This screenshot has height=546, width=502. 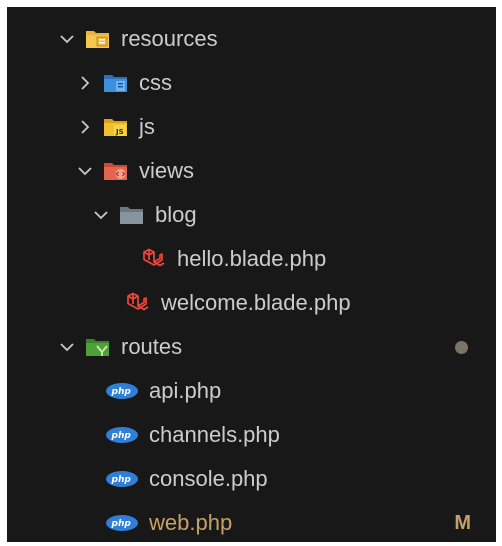 I want to click on tree-item-label: routes, so click(x=152, y=346).